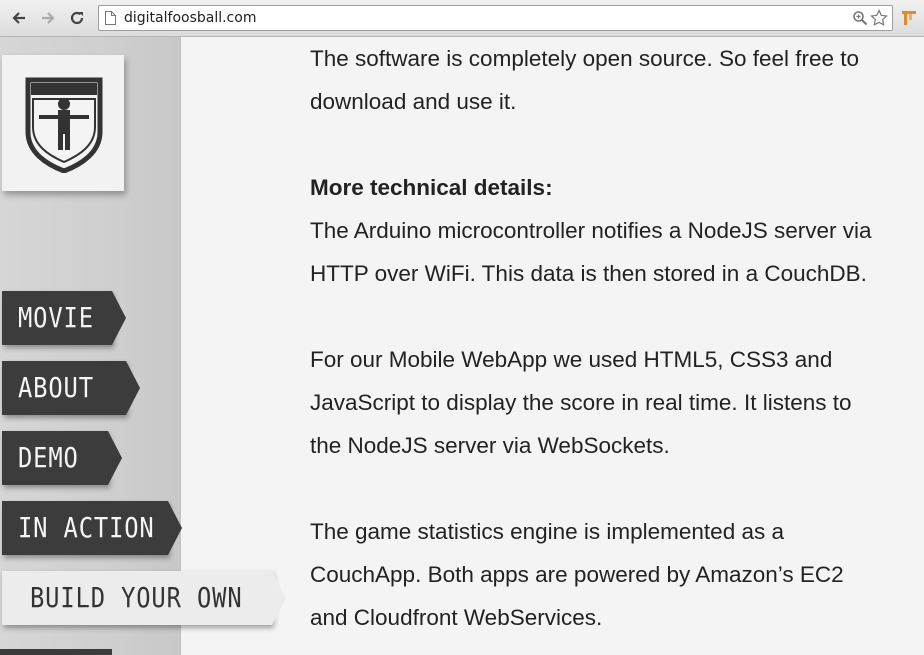 This screenshot has width=924, height=655. I want to click on paragraph-line: and Cloudfront WebServices., so click(456, 617).